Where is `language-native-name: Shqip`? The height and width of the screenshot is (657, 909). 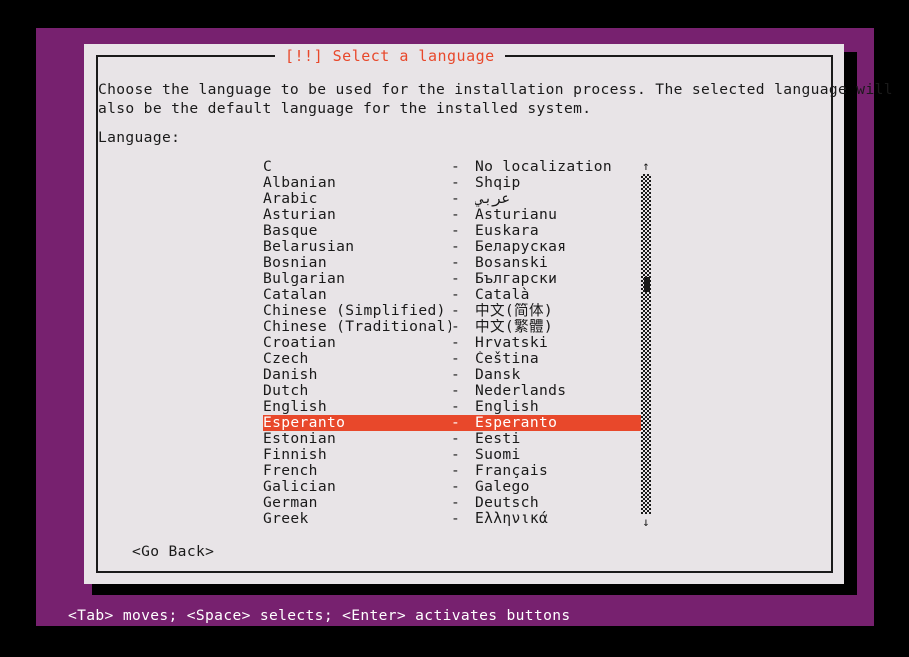
language-native-name: Shqip is located at coordinates (498, 183).